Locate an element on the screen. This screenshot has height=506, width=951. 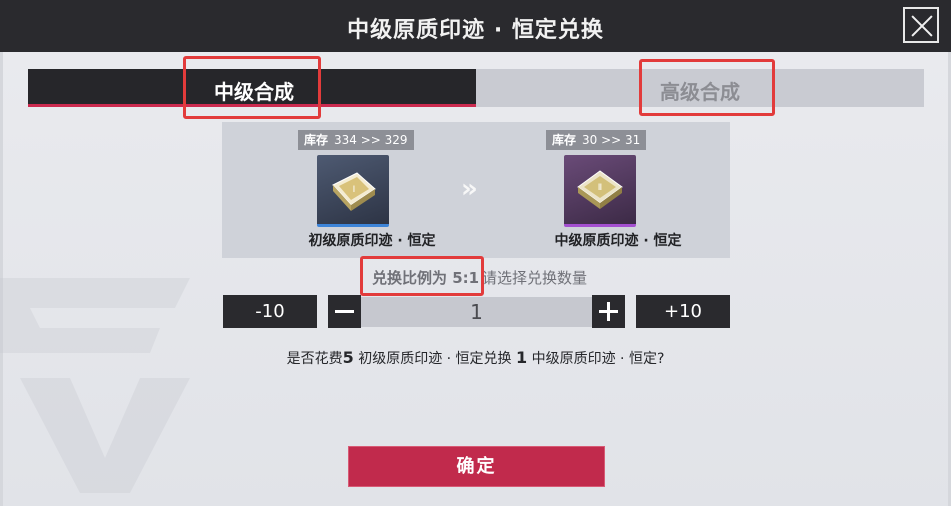
tab-intermediate-synthesis: 中级合成 is located at coordinates (252, 88).